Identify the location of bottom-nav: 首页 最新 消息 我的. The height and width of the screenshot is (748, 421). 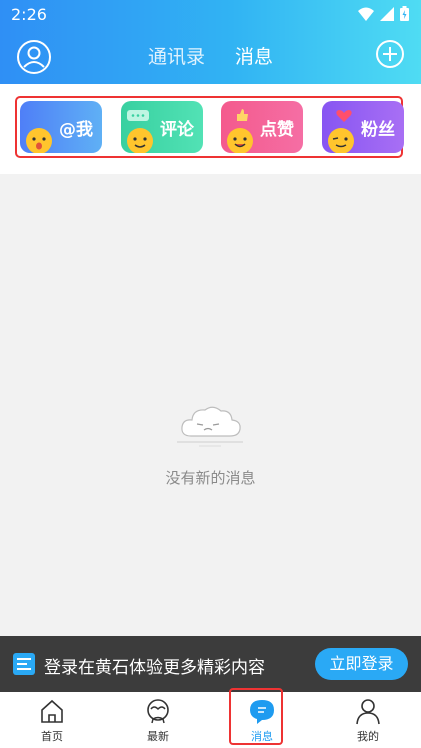
(210, 720).